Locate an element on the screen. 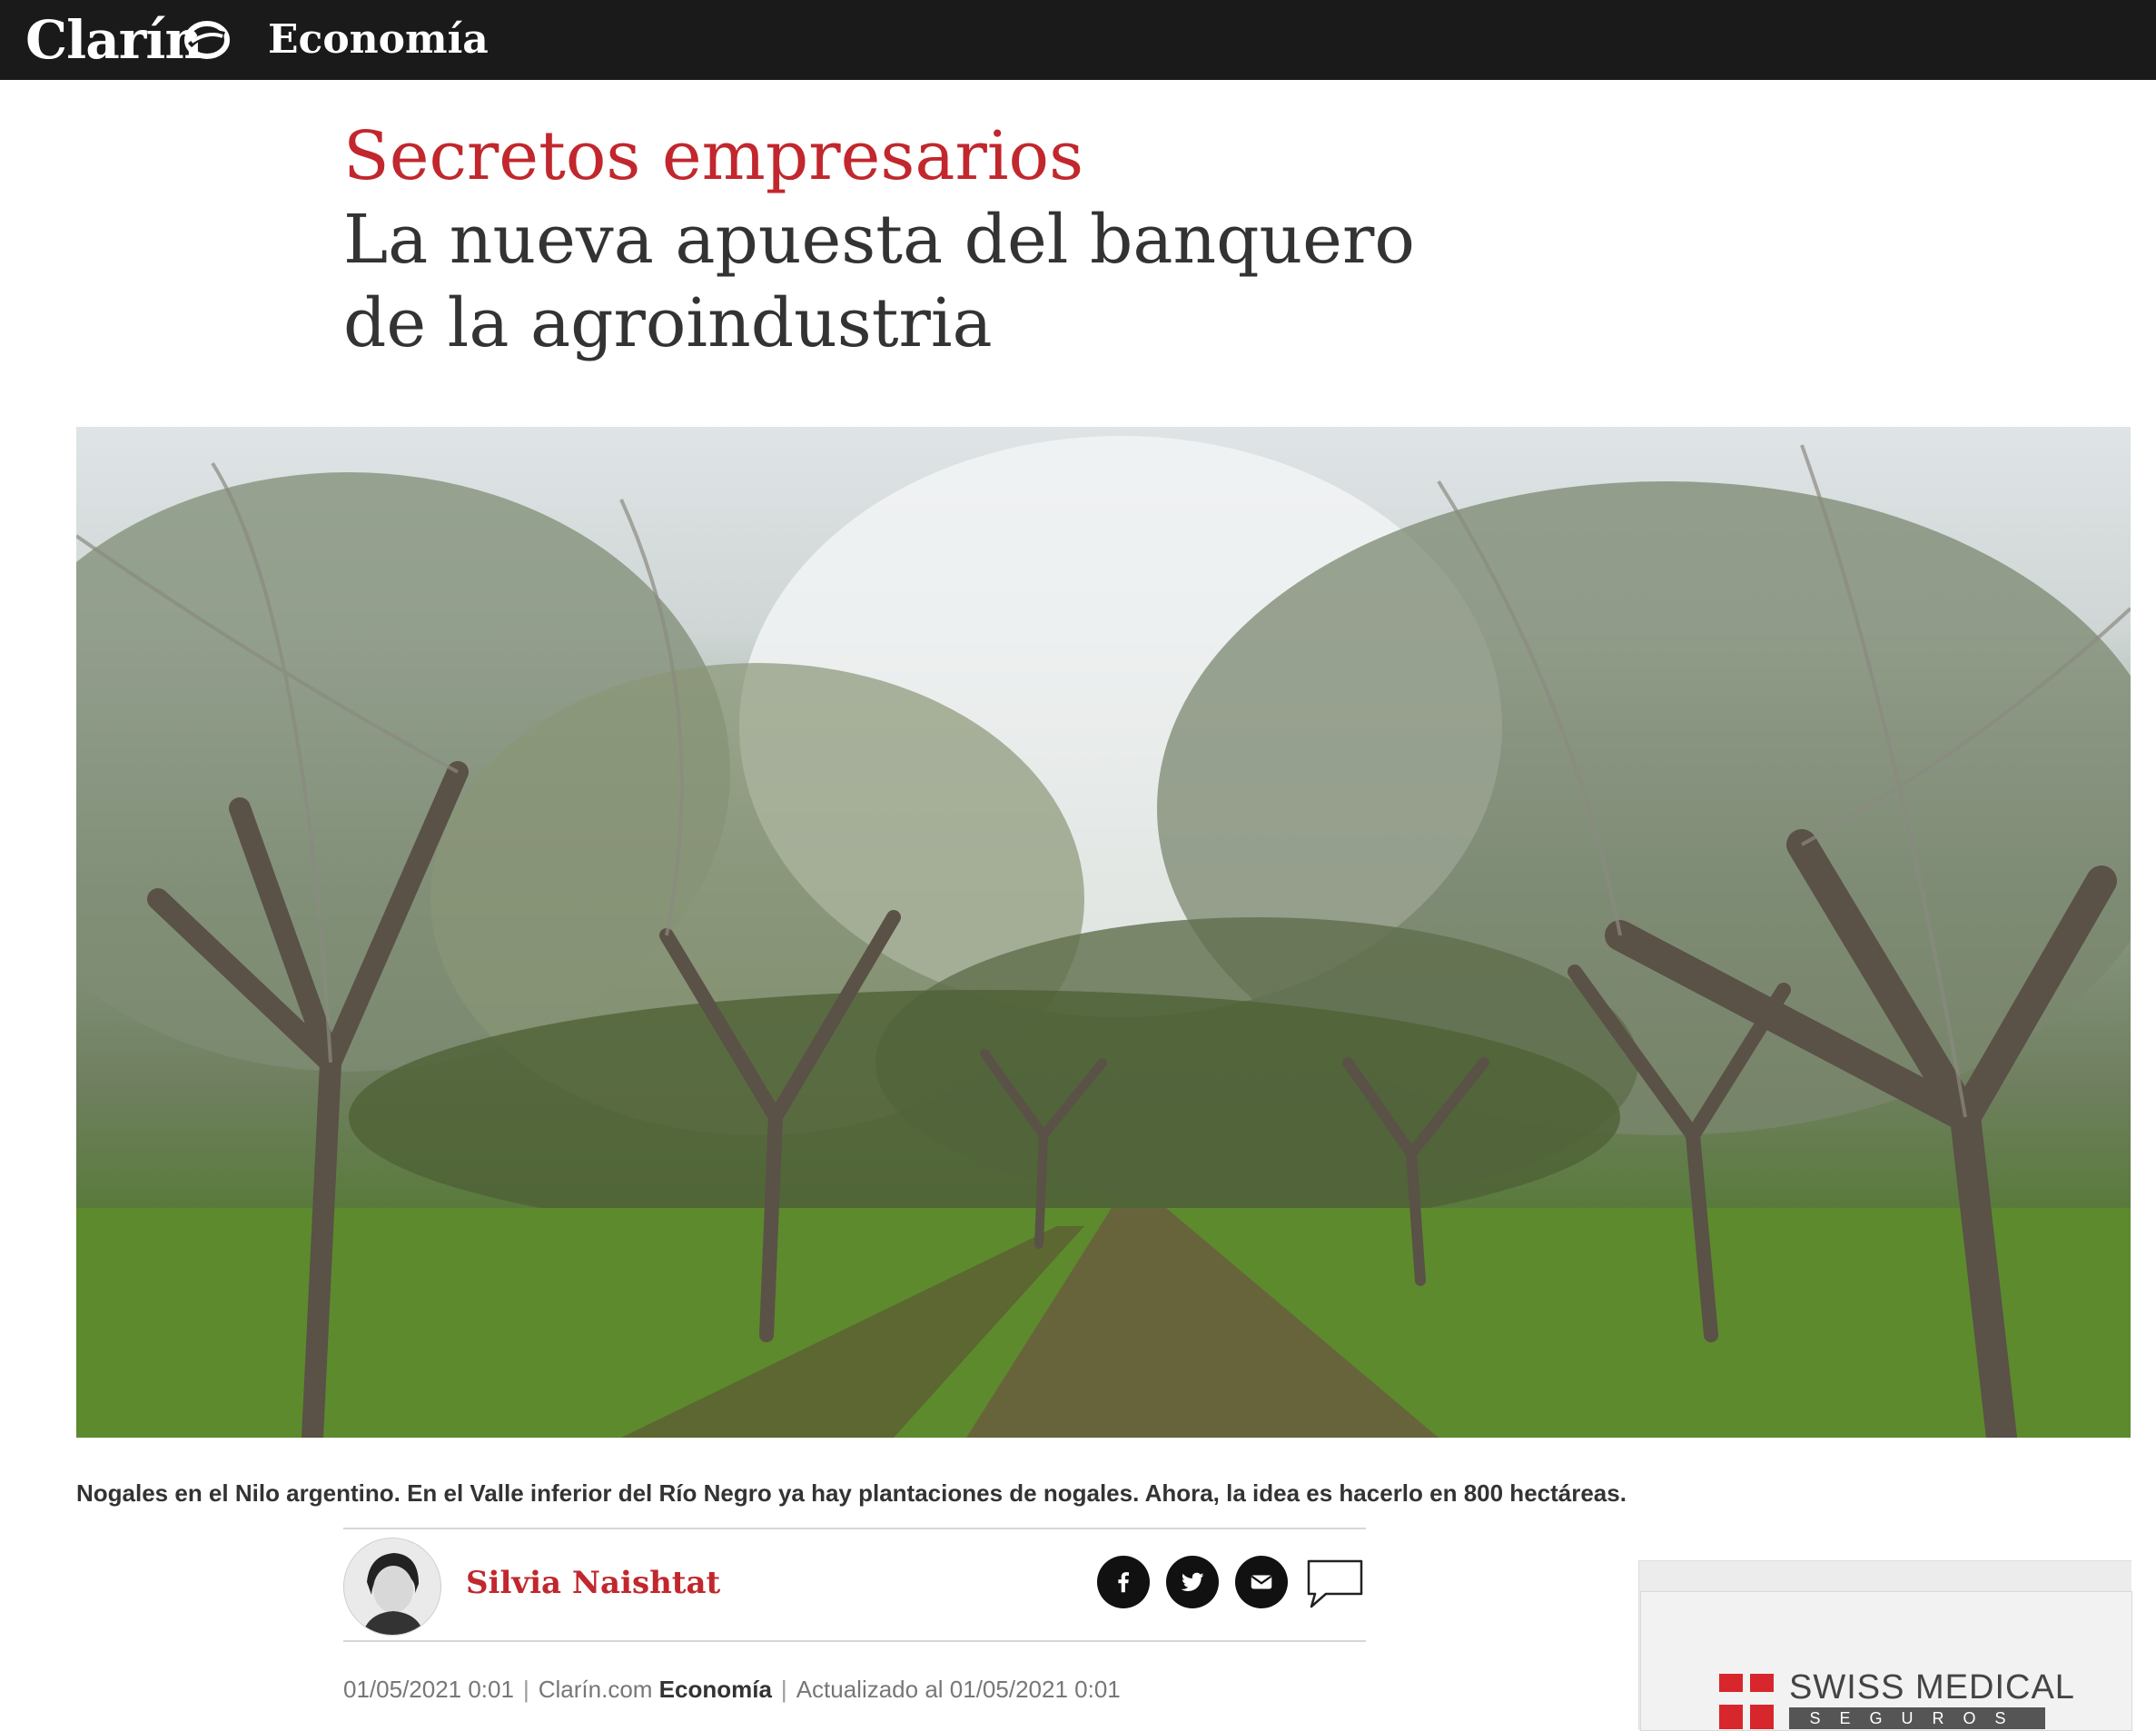  twitter-icon is located at coordinates (1192, 1582).